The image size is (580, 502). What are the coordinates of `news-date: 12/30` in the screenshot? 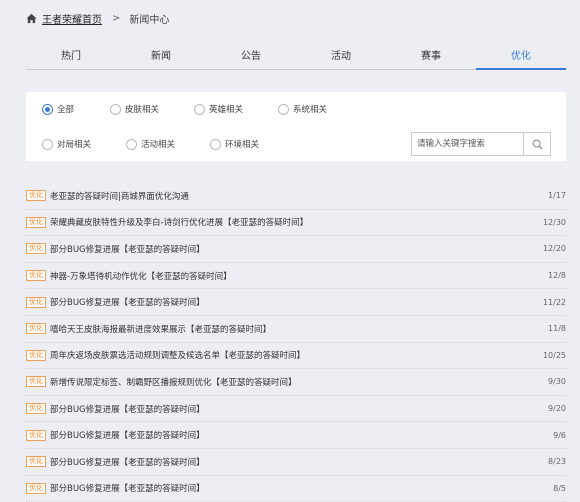 It's located at (554, 222).